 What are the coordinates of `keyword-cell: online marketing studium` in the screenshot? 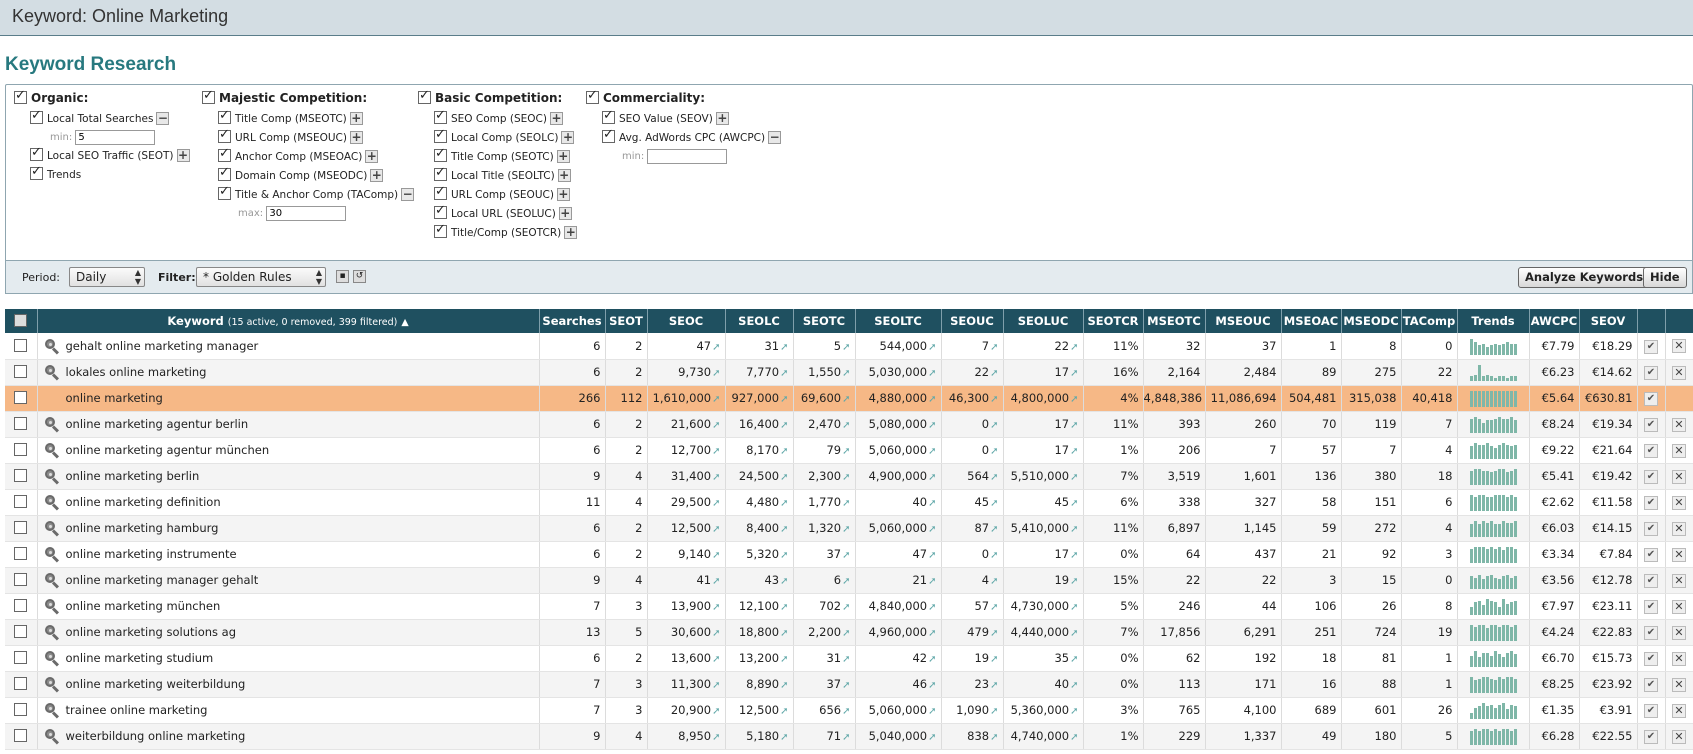 It's located at (288, 658).